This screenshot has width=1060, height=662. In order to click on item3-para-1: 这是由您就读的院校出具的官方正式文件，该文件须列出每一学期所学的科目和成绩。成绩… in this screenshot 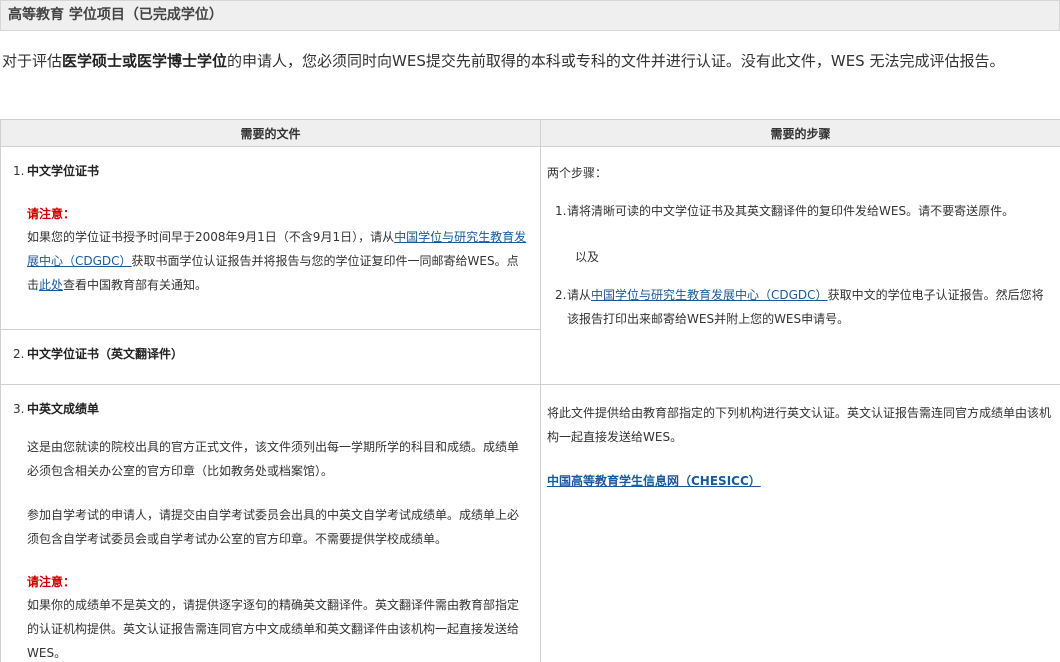, I will do `click(273, 459)`.